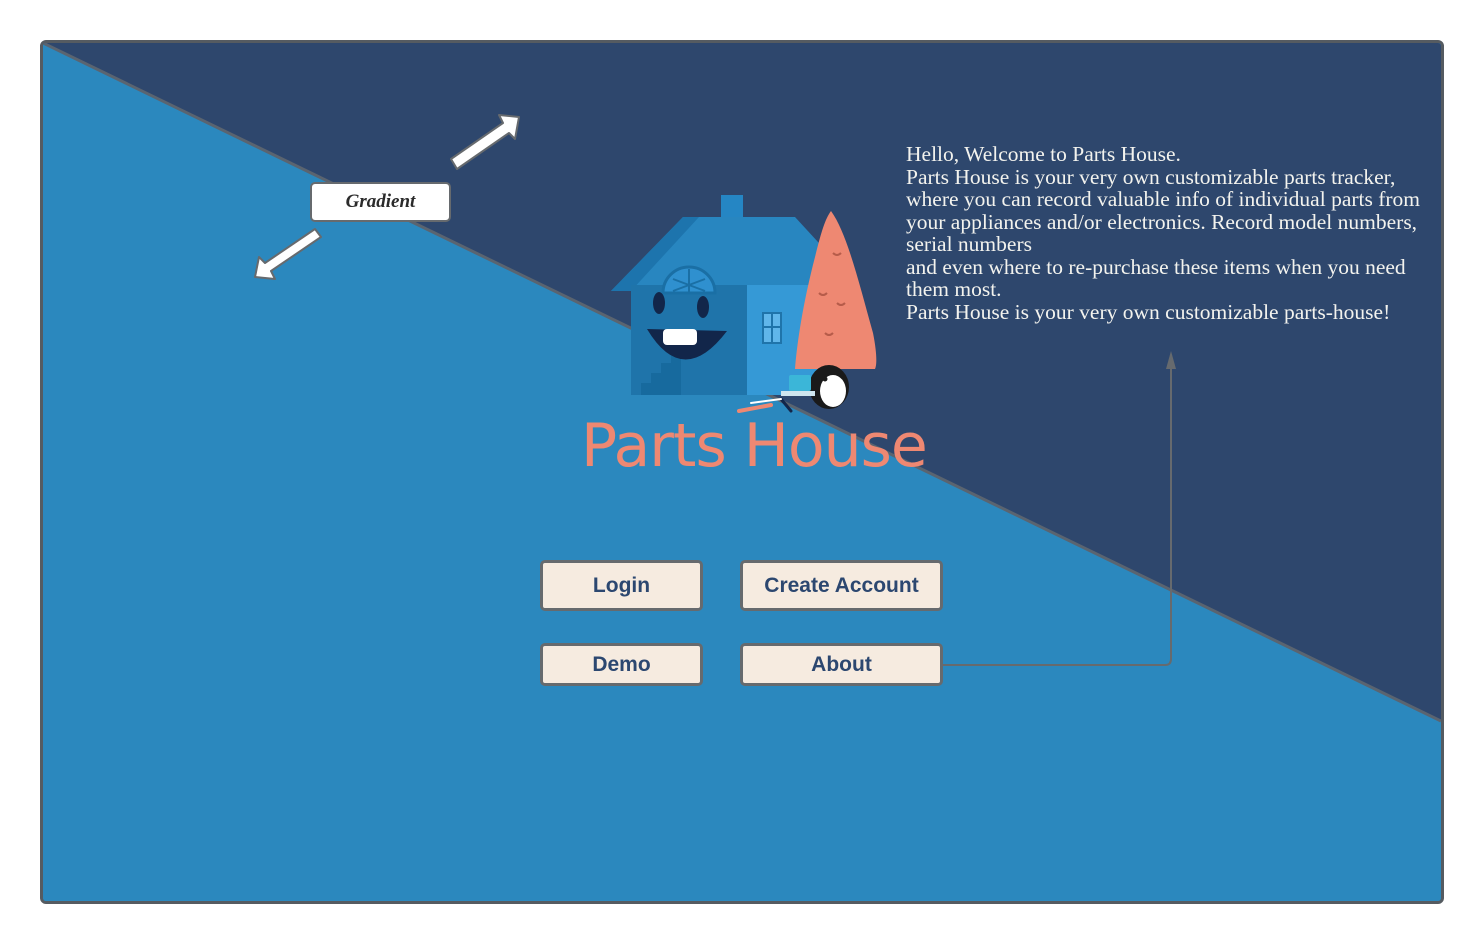  Describe the element at coordinates (659, 303) in the screenshot. I see `house-left-eye` at that location.